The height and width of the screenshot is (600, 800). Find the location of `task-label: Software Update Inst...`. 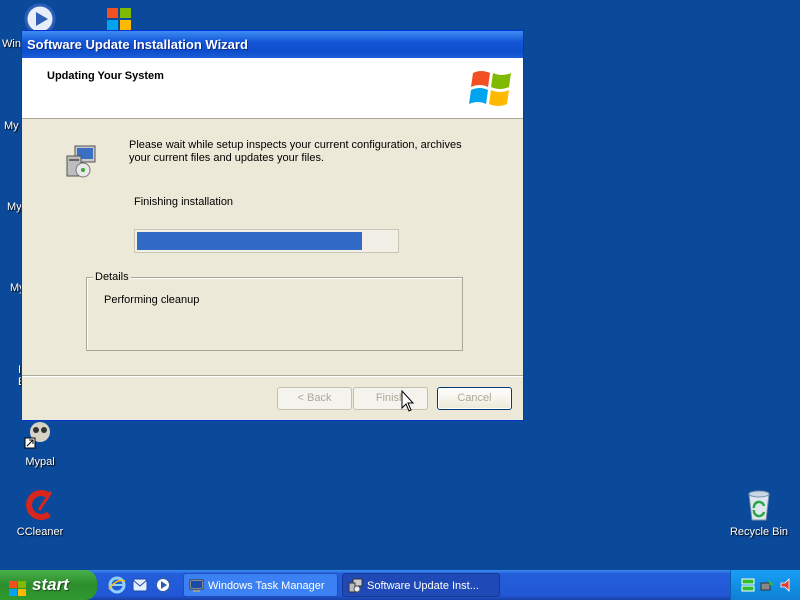

task-label: Software Update Inst... is located at coordinates (423, 586).